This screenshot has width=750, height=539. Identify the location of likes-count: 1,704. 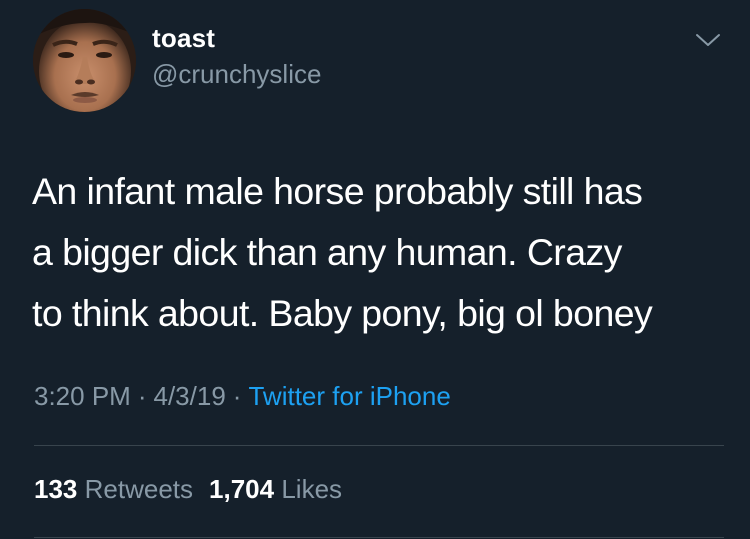
(242, 489).